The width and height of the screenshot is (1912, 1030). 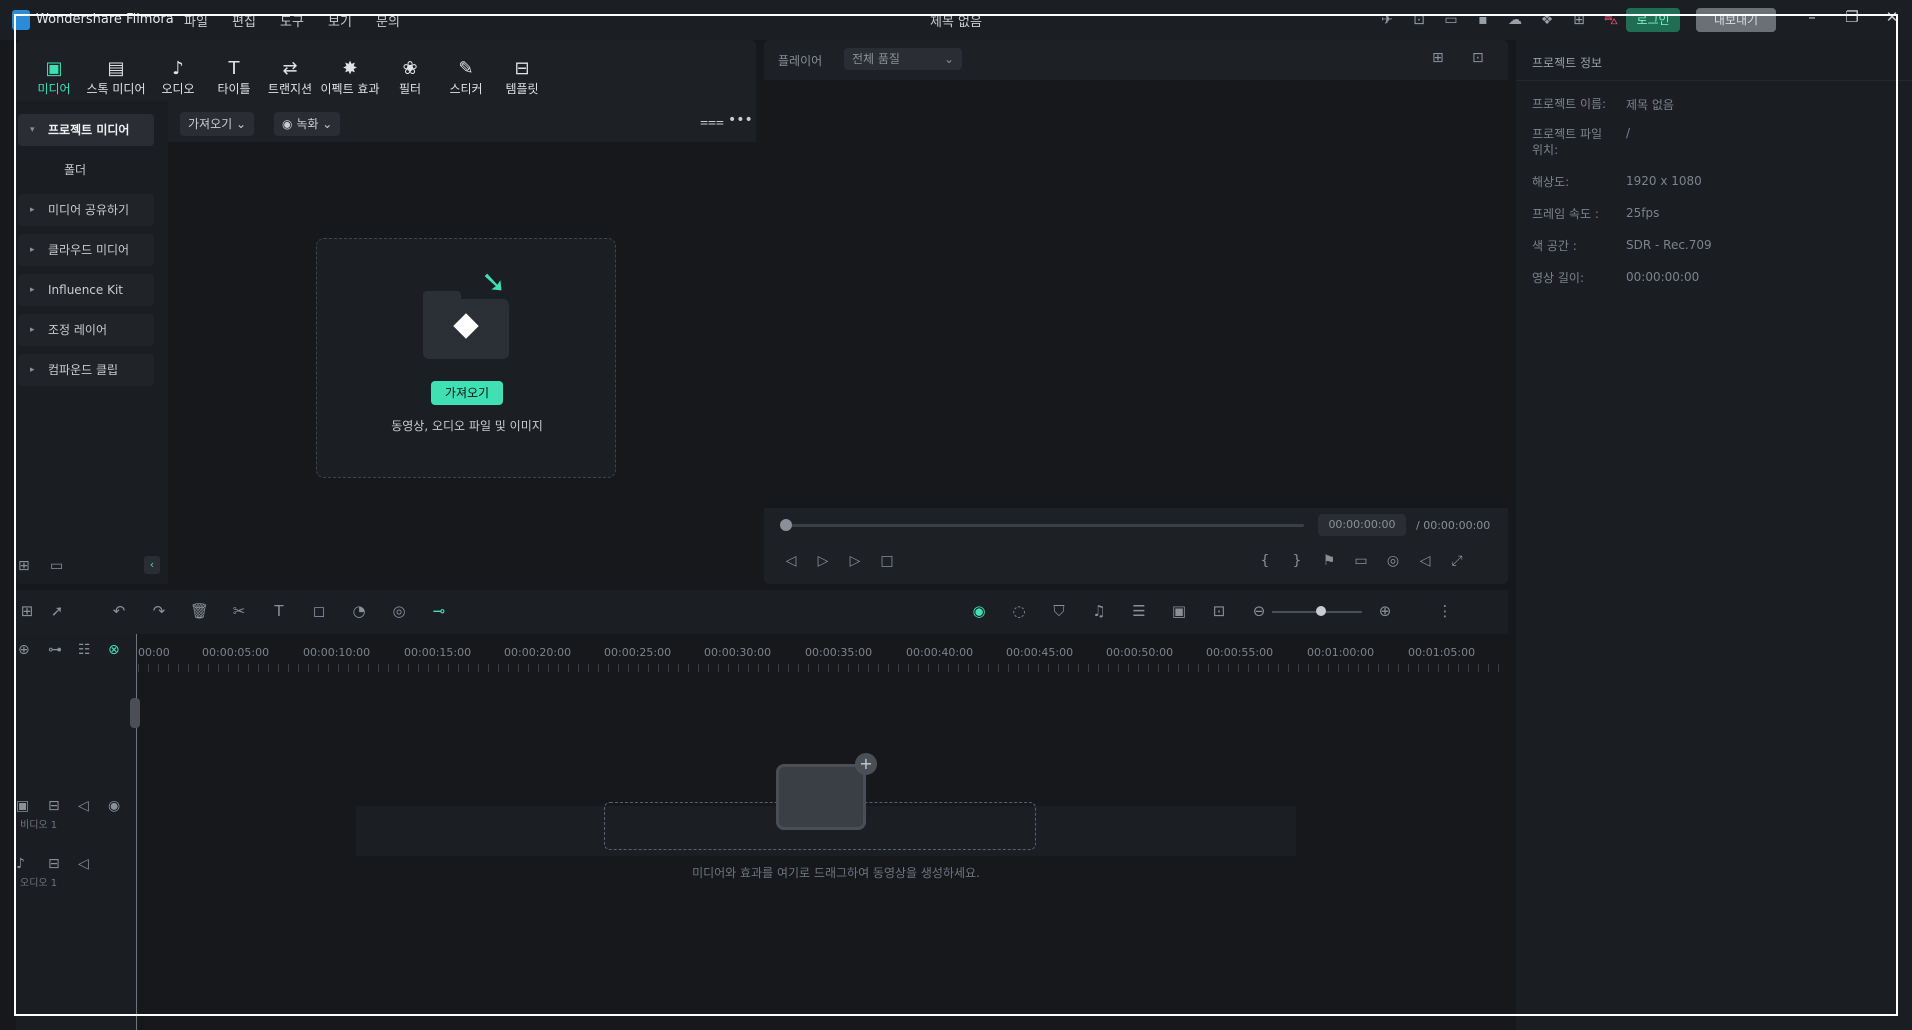 I want to click on grid-view-icon: ⊞, so click(x=1438, y=58).